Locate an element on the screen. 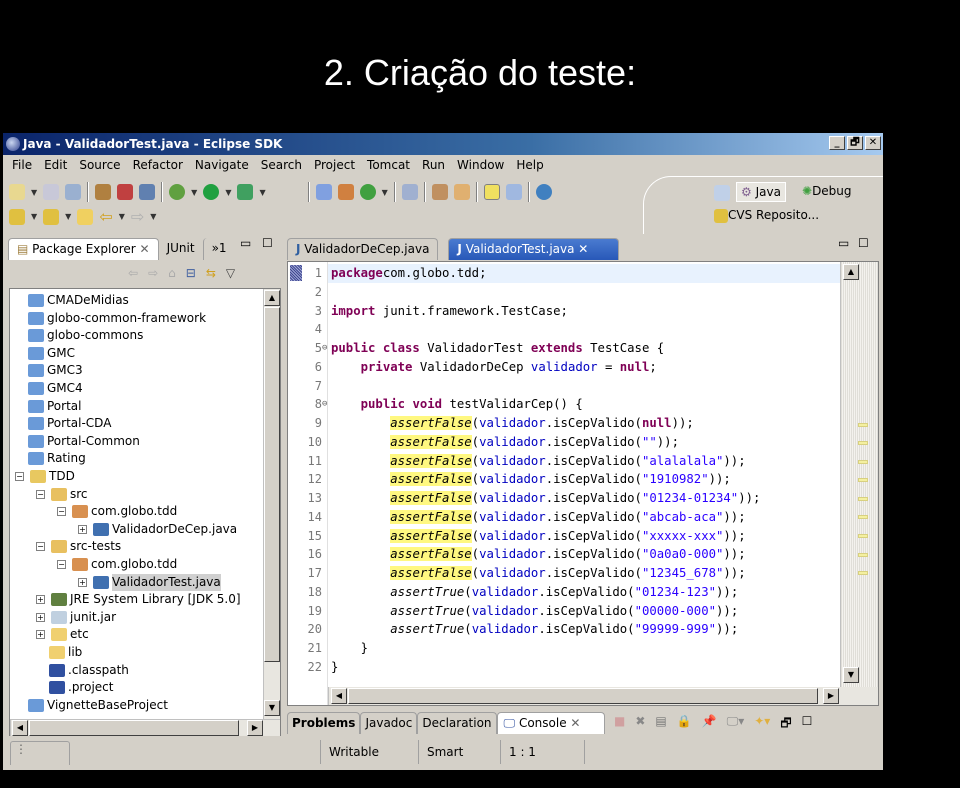 This screenshot has width=960, height=788. forward-icon: ⇨ is located at coordinates (153, 273).